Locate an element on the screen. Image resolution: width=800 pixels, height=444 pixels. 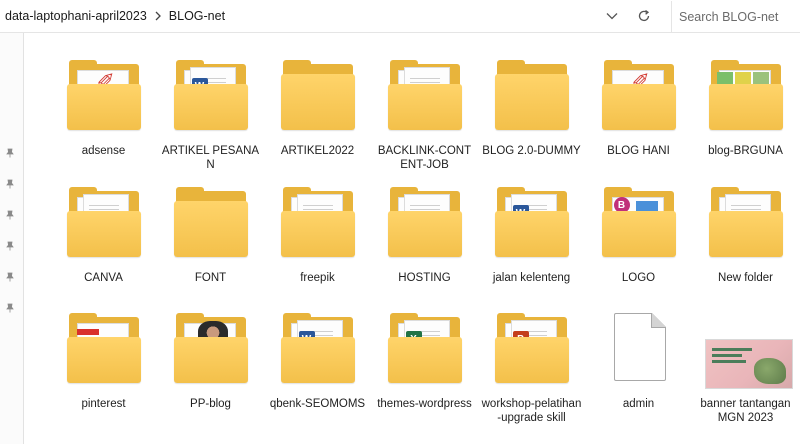
folder-item: Wjalan kelenteng is located at coordinates (531, 242).